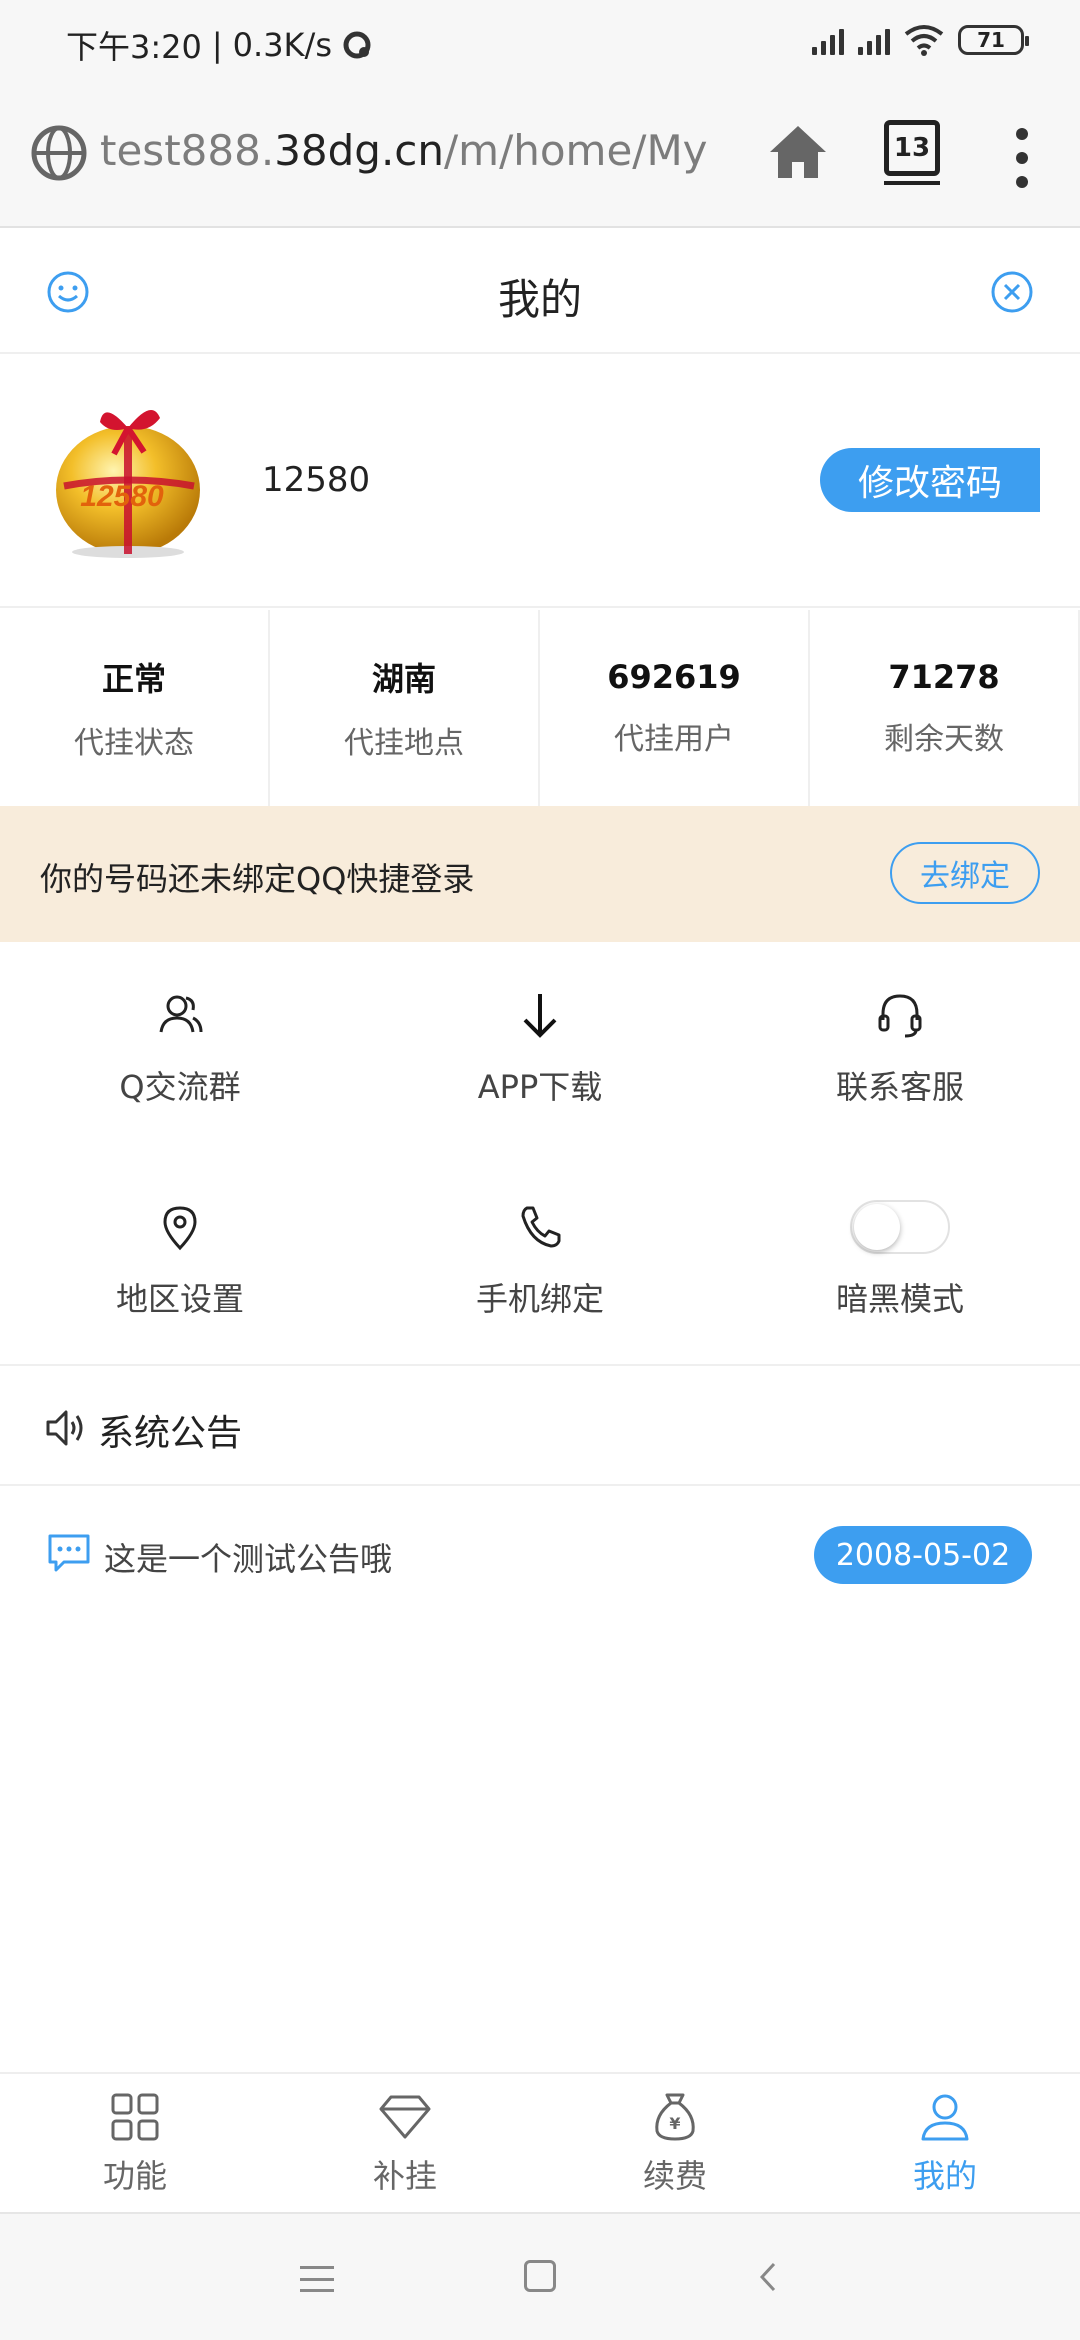 Image resolution: width=1080 pixels, height=2340 pixels. I want to click on grid-icon, so click(135, 2117).